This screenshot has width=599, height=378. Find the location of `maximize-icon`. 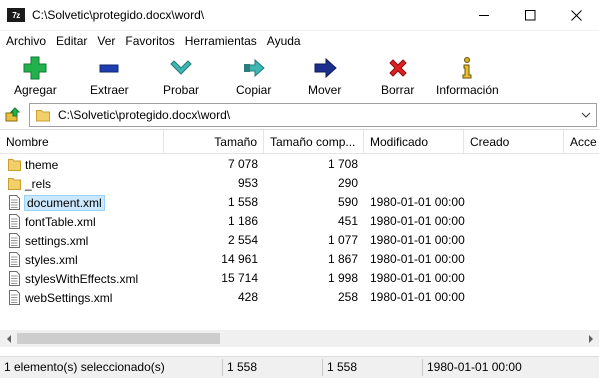

maximize-icon is located at coordinates (529, 15).